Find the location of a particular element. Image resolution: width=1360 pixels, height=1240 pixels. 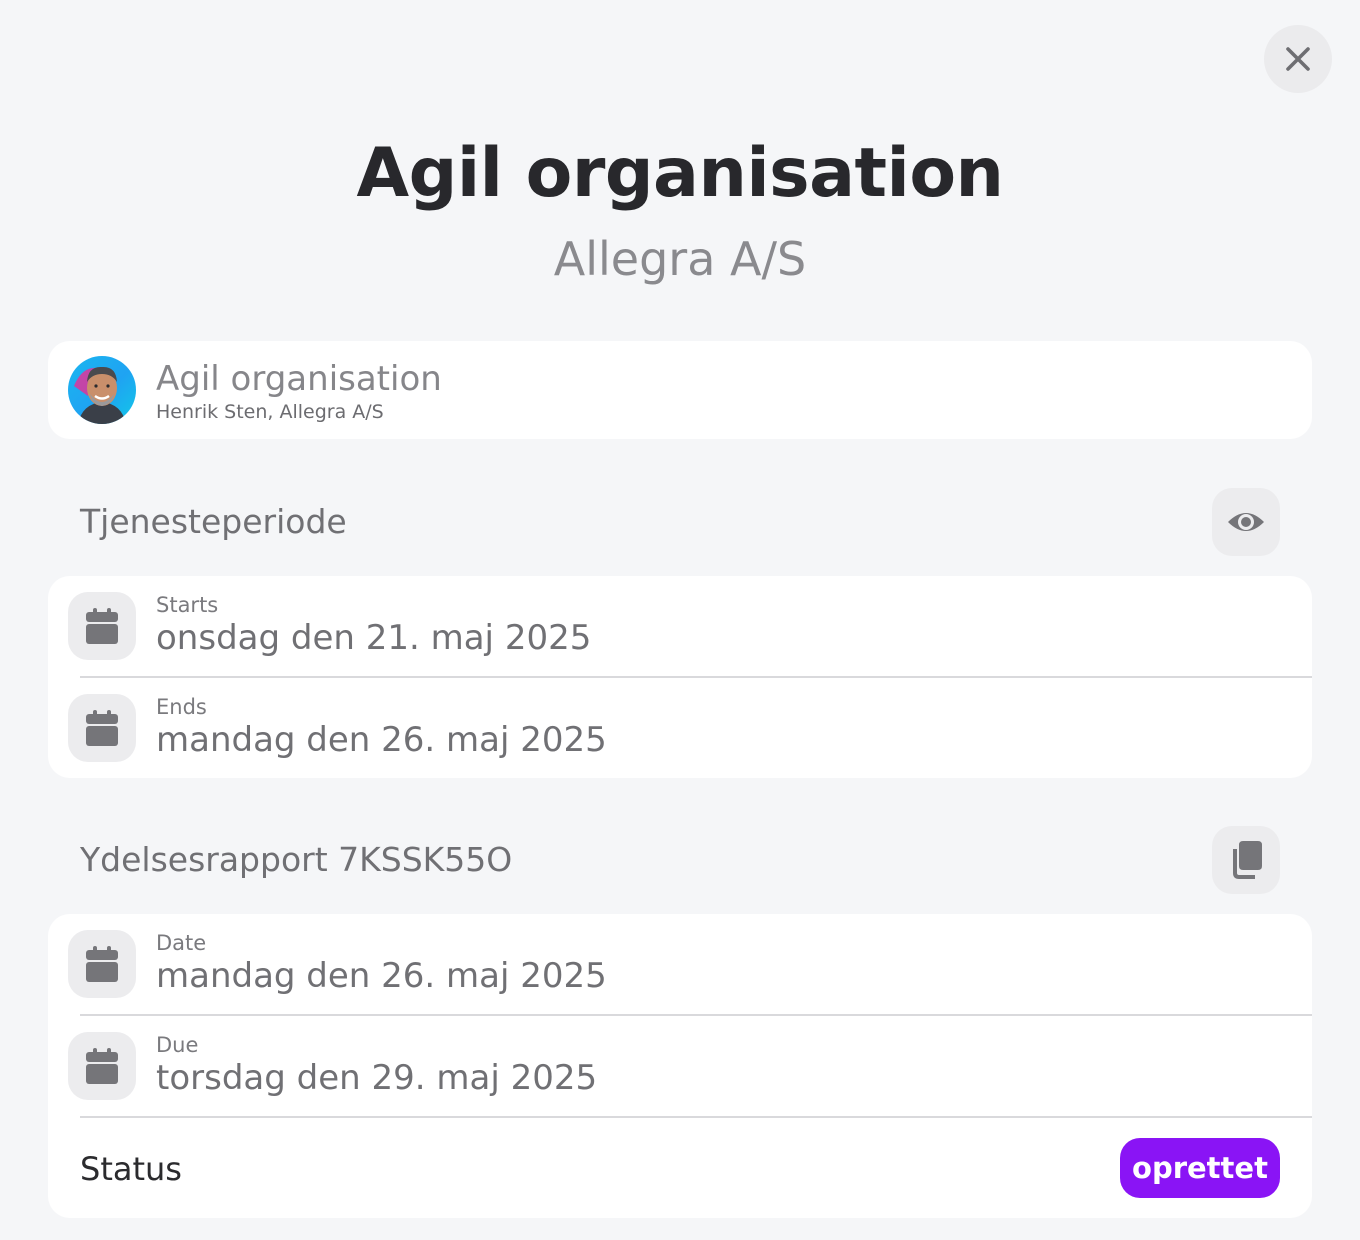

copy-button is located at coordinates (1246, 860).